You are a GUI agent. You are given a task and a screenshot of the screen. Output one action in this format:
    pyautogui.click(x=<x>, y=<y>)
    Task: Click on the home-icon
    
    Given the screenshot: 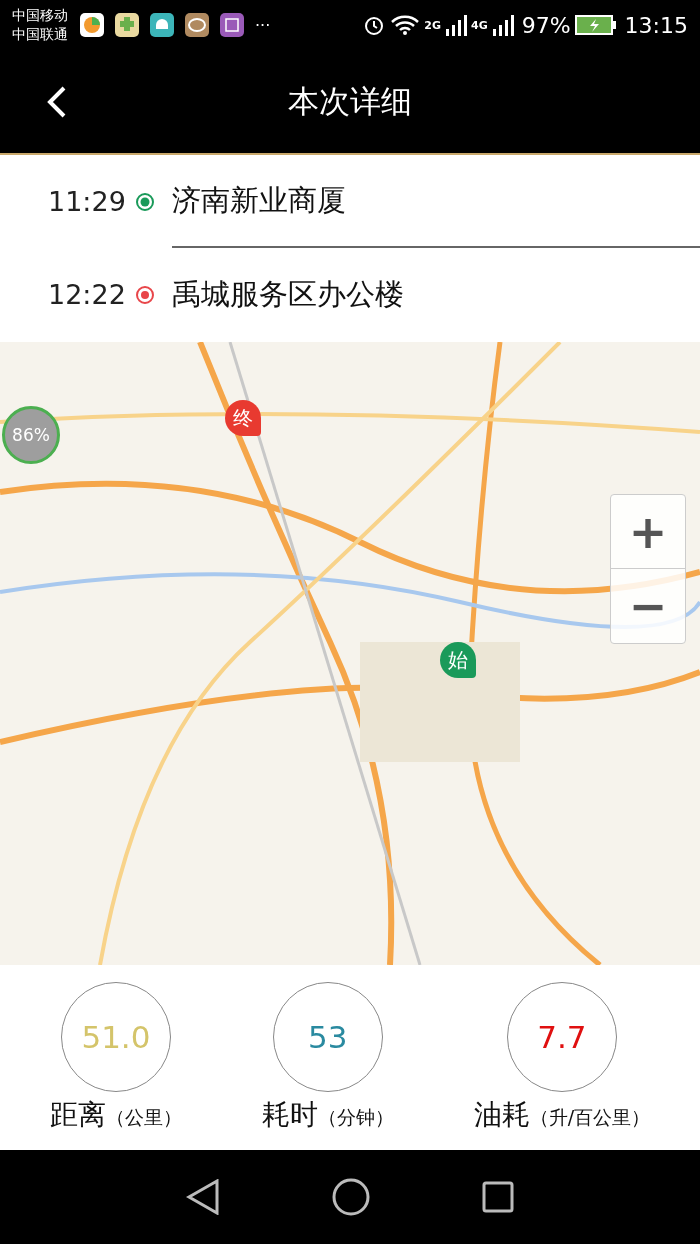 What is the action you would take?
    pyautogui.click(x=351, y=1197)
    